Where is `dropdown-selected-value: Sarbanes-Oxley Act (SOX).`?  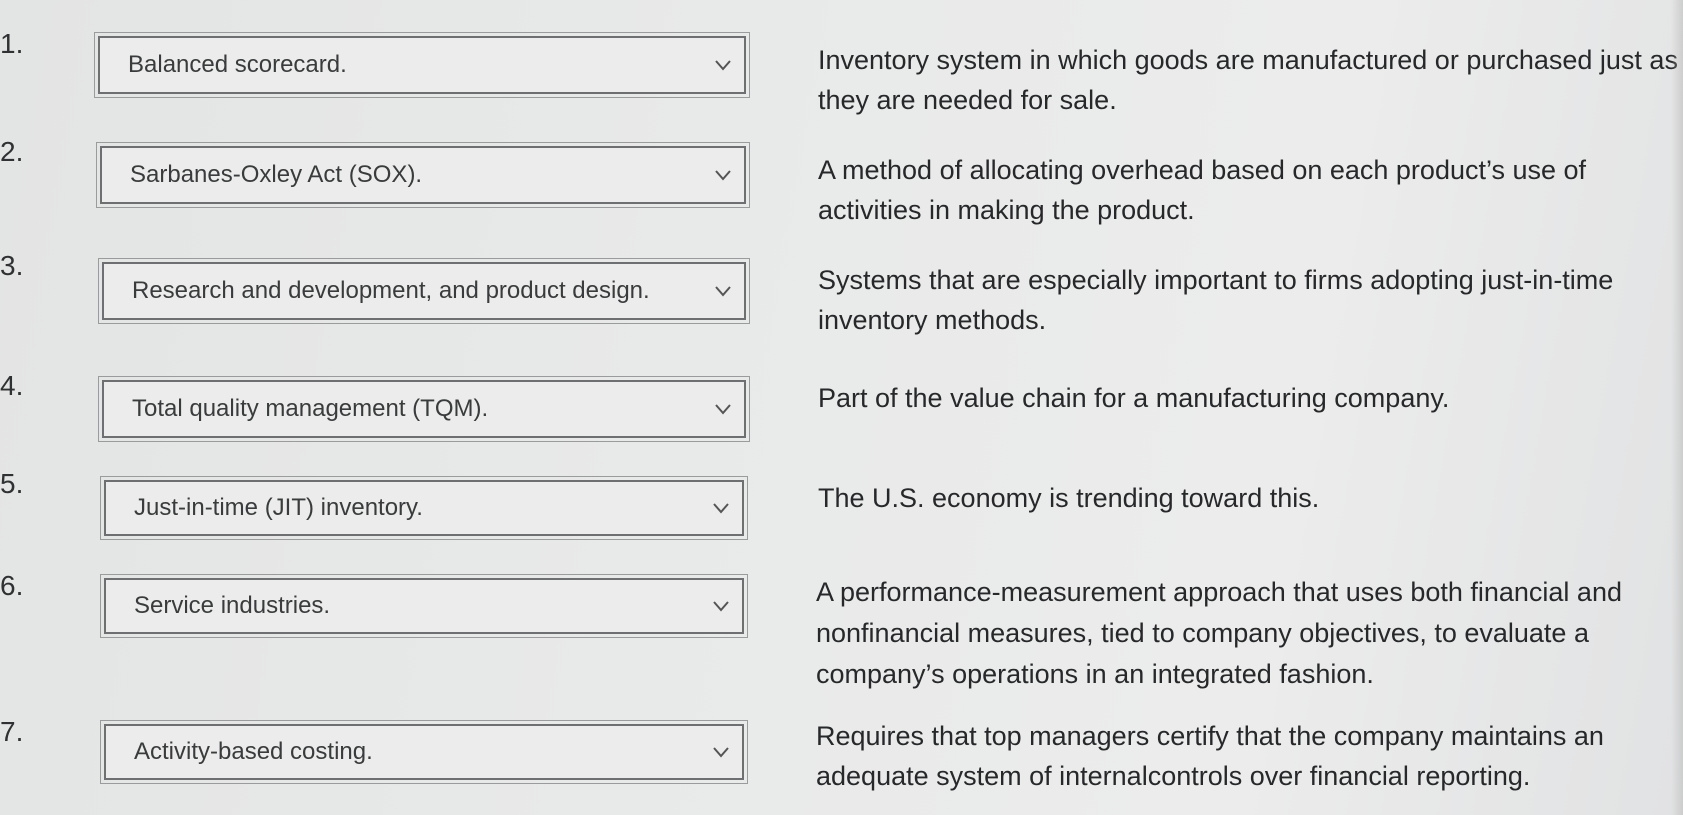 dropdown-selected-value: Sarbanes-Oxley Act (SOX). is located at coordinates (276, 174).